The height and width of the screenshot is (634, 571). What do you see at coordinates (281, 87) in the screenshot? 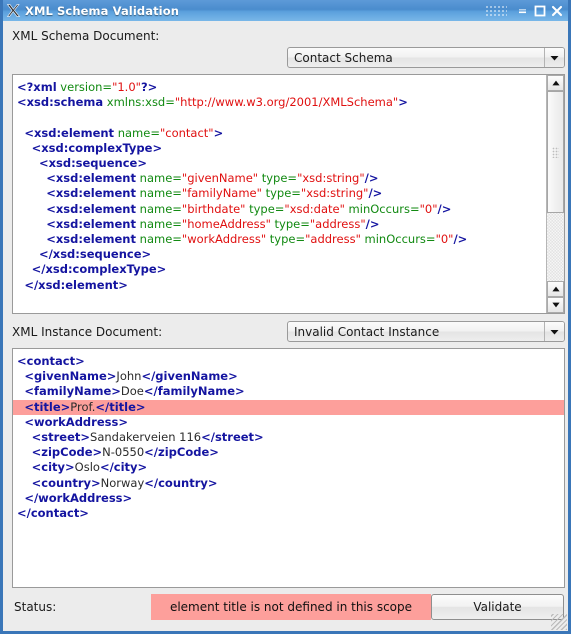
I see `code-line: <?xml version="1.0"?>` at bounding box center [281, 87].